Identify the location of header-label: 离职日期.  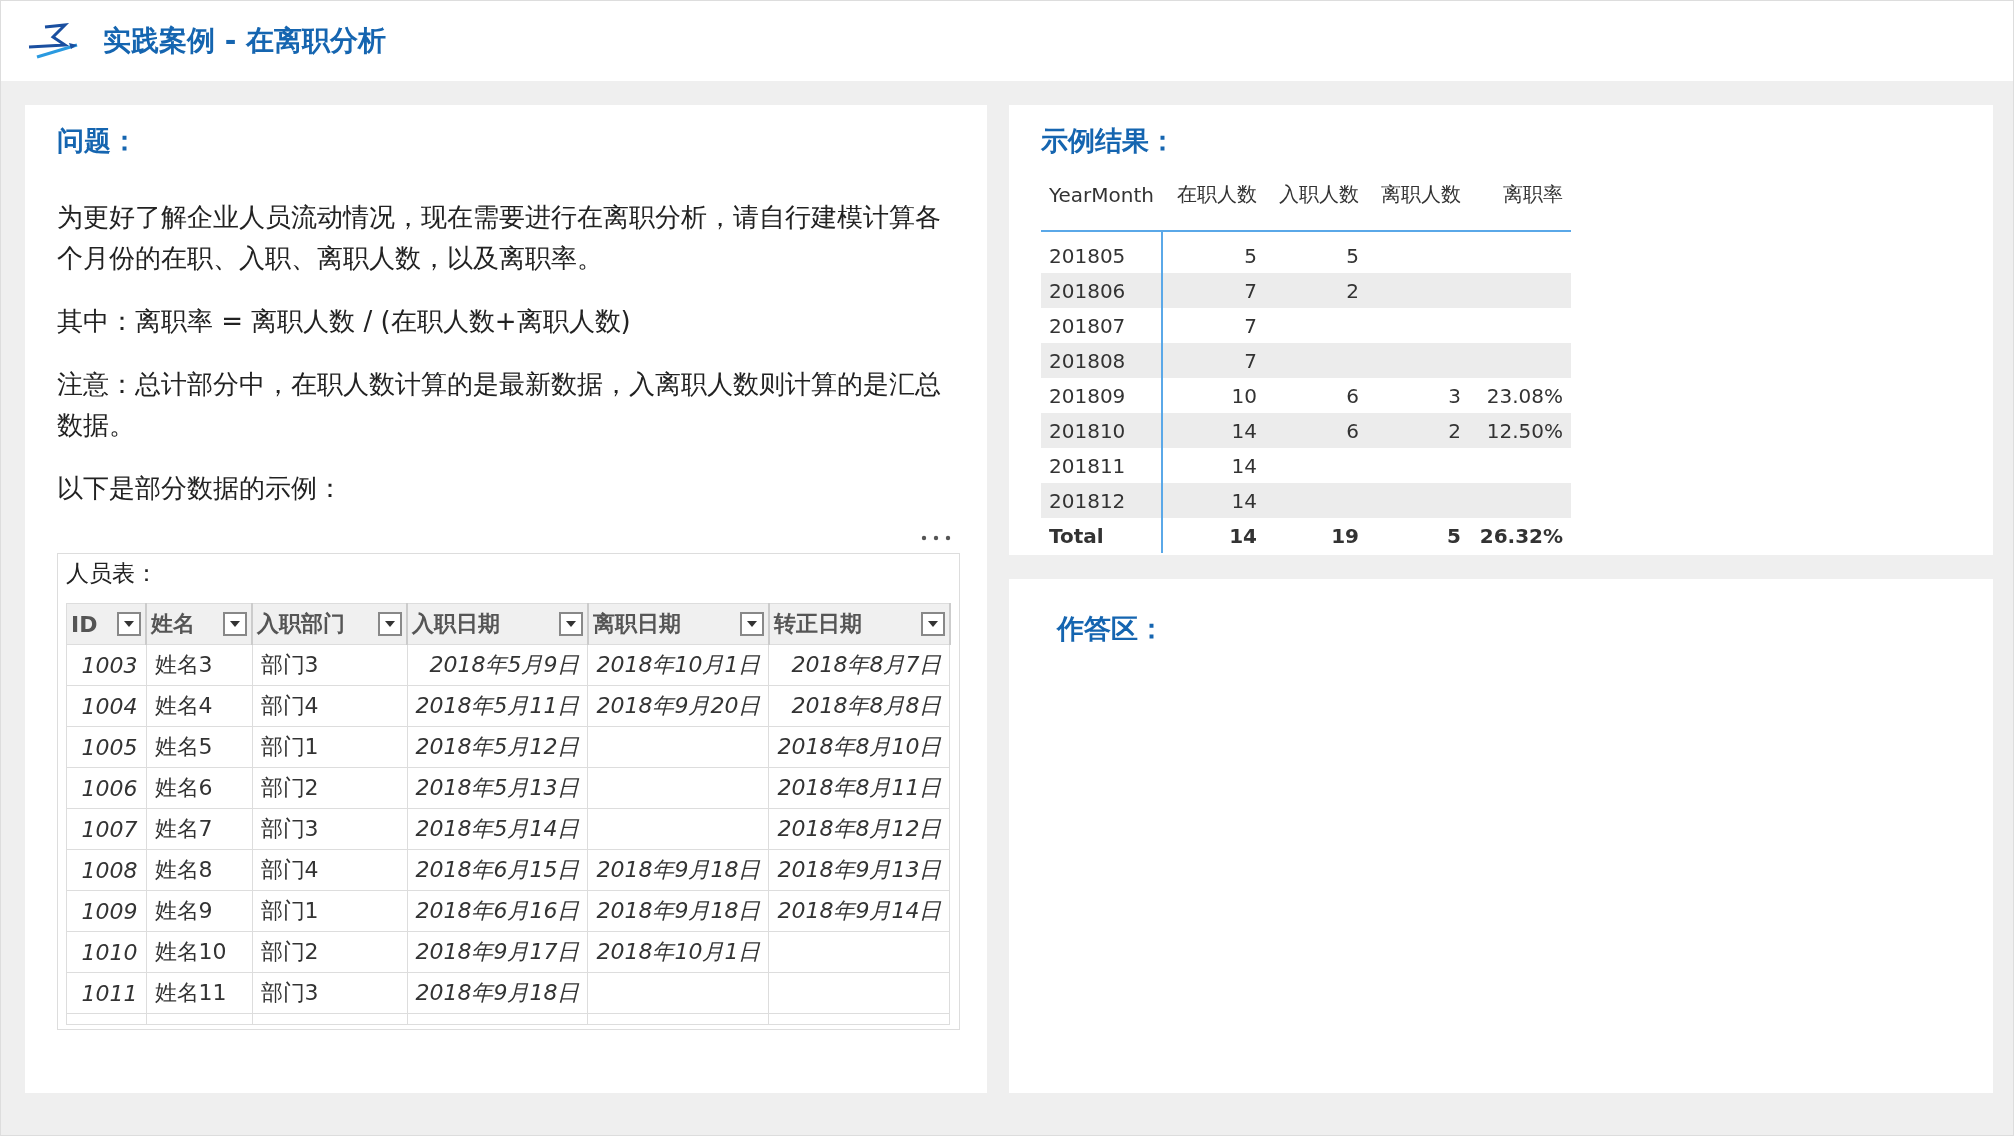
(637, 624).